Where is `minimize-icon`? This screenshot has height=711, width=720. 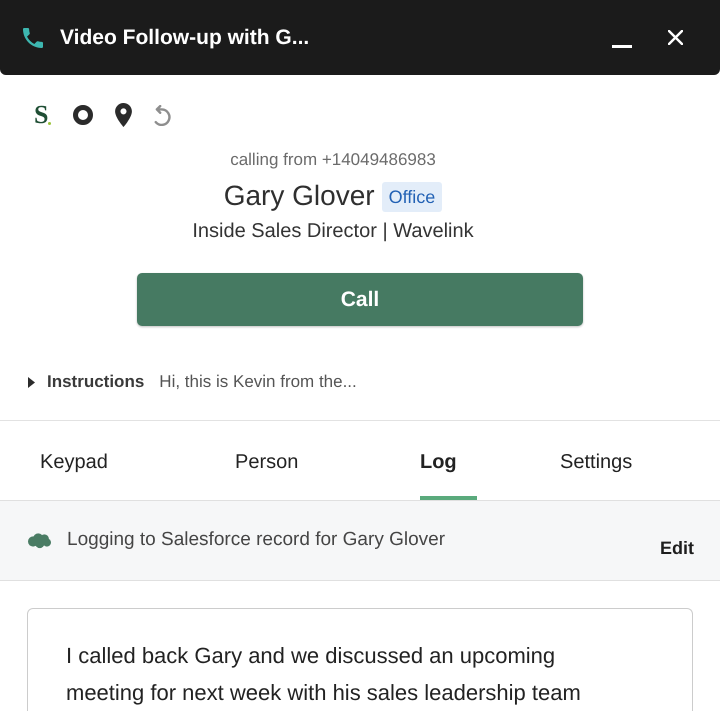 minimize-icon is located at coordinates (622, 46).